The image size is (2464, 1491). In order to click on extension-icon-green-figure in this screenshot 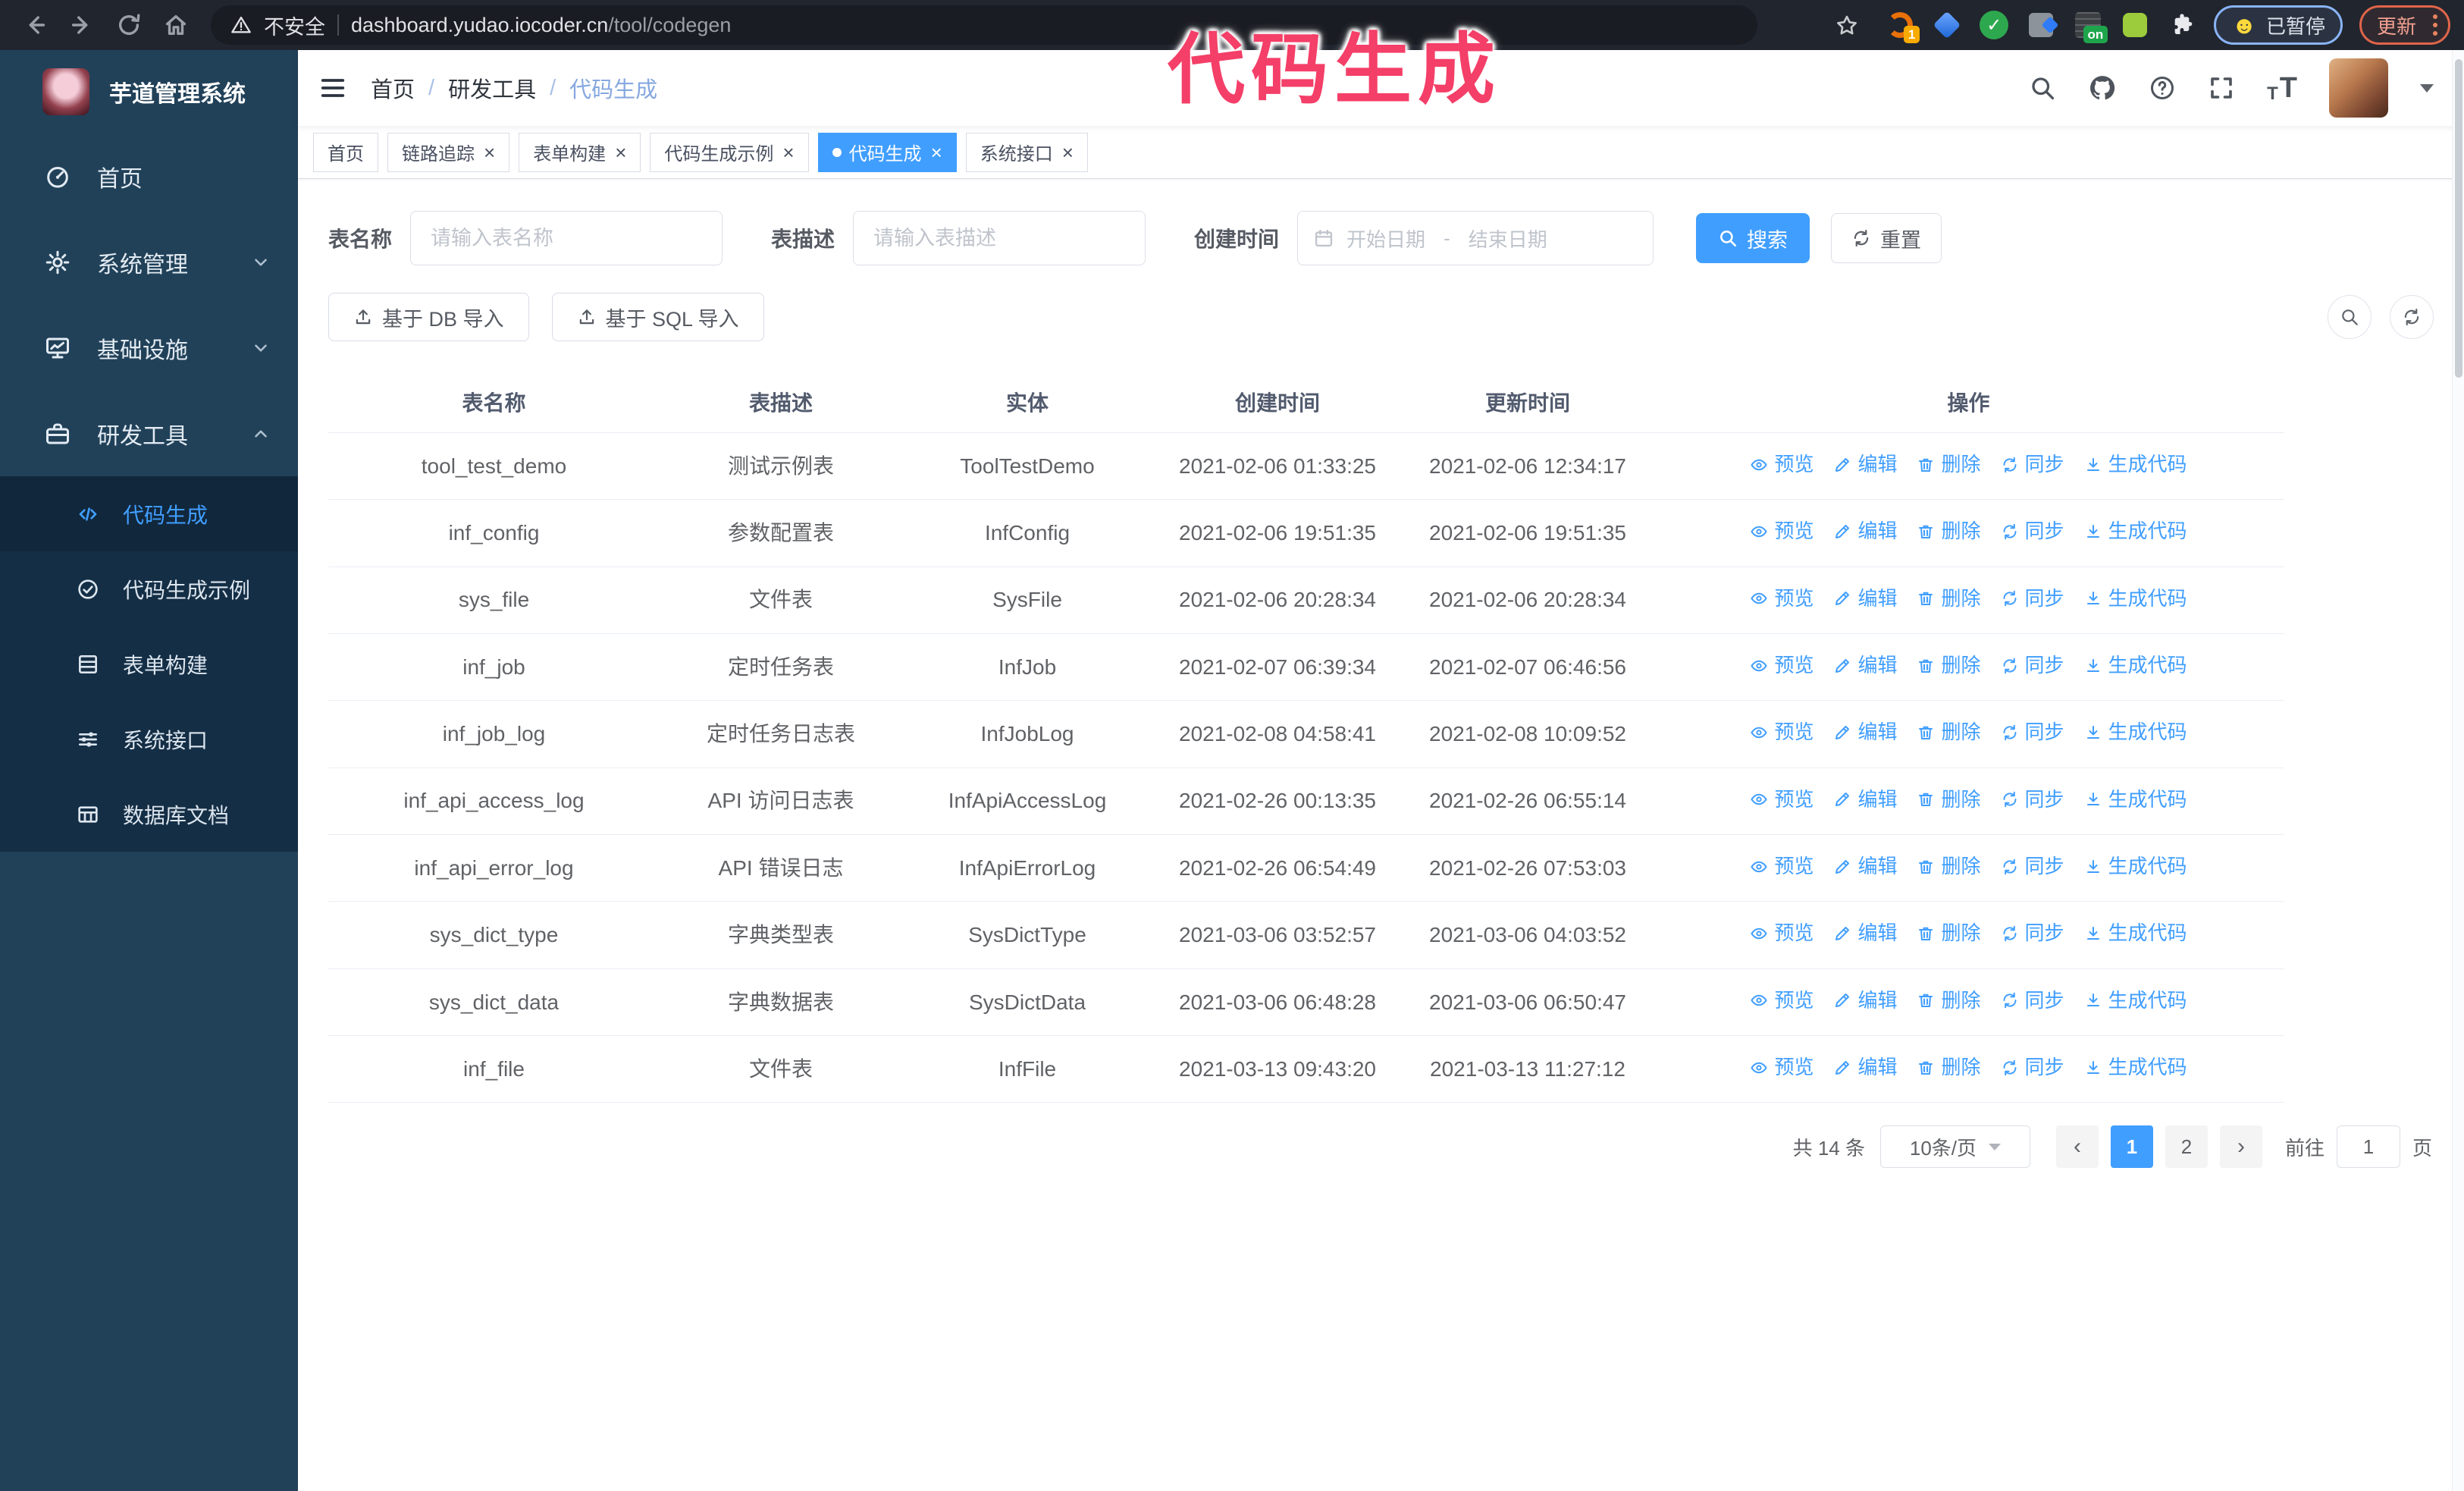, I will do `click(2135, 25)`.